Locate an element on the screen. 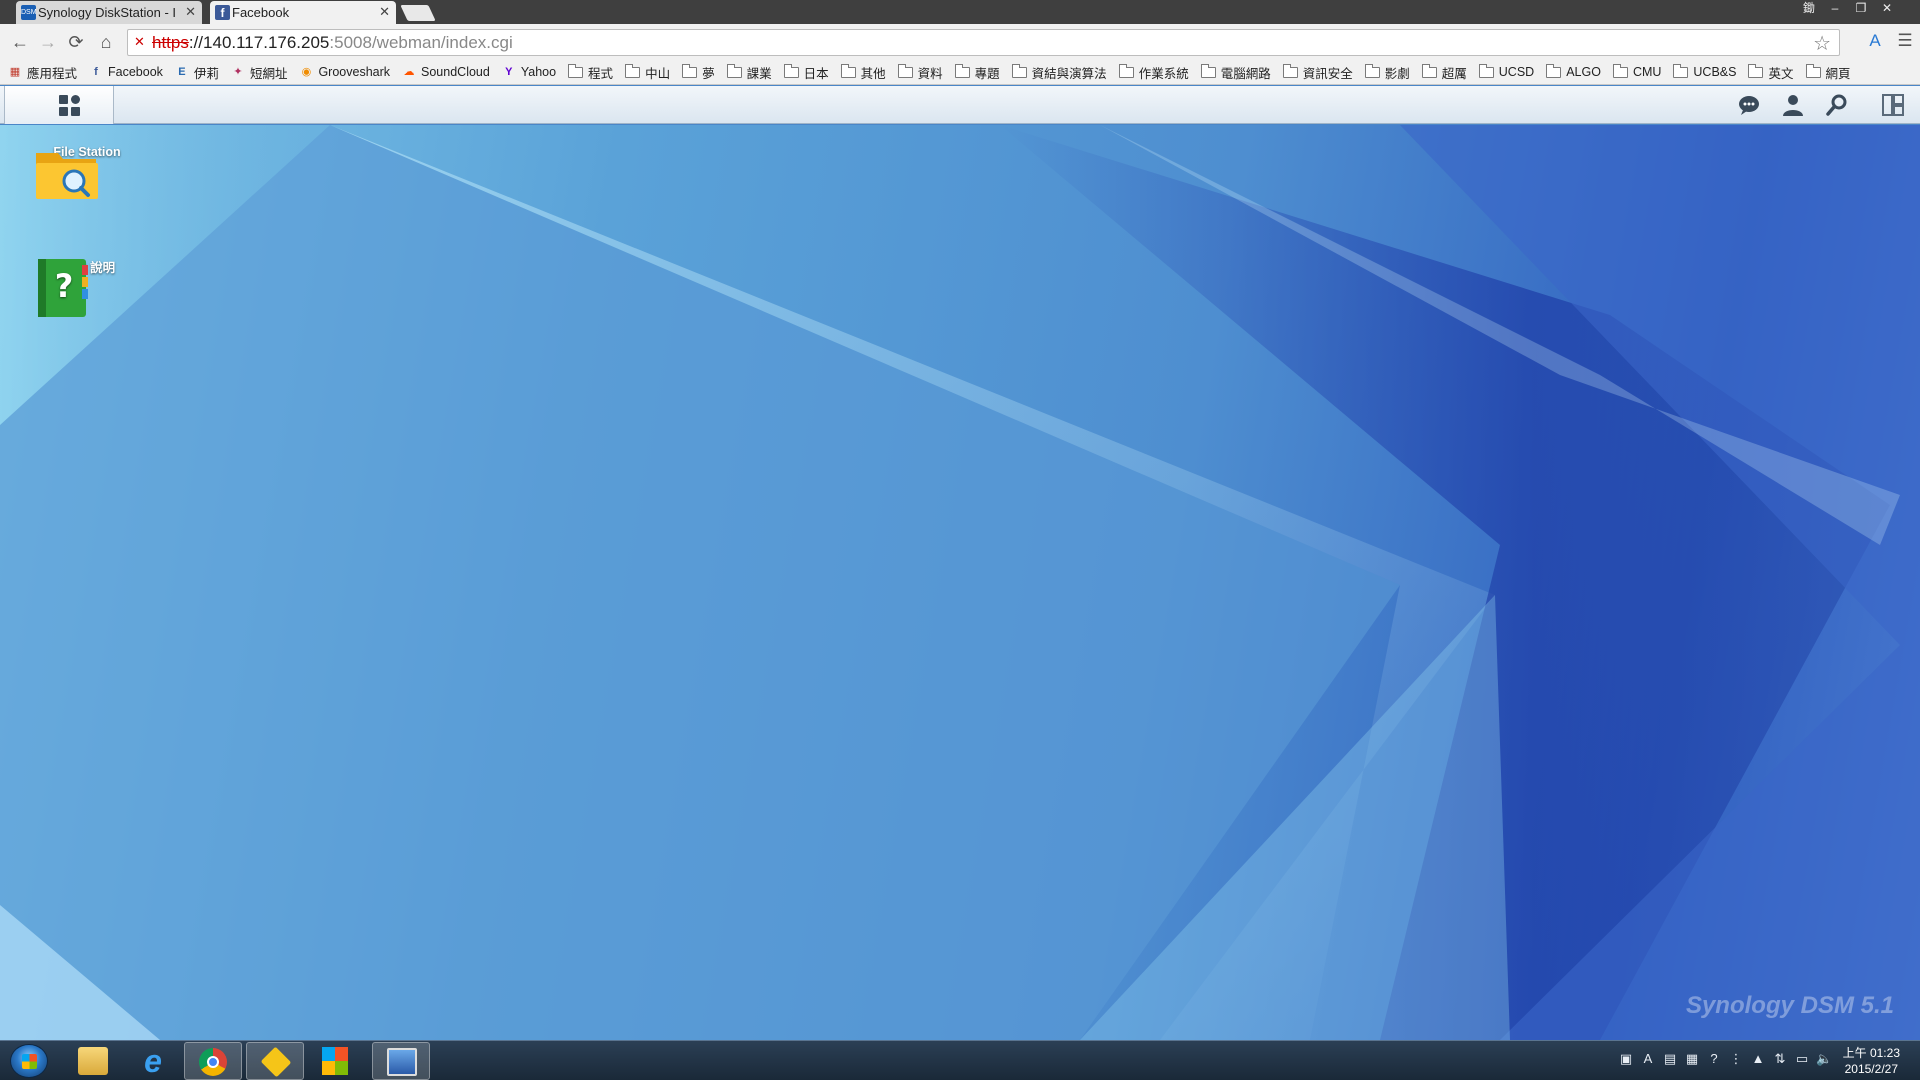  bookmark-label: 課業 is located at coordinates (759, 73).